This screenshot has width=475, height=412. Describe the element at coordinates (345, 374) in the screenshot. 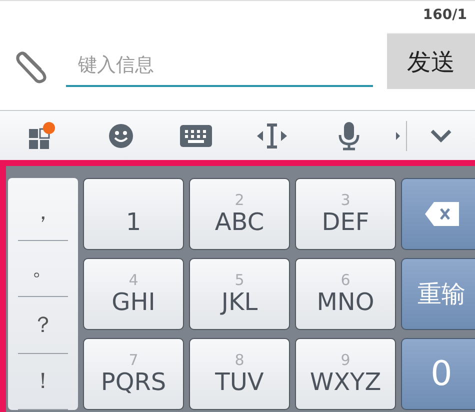

I see `number-key: 9 WXYZ` at that location.